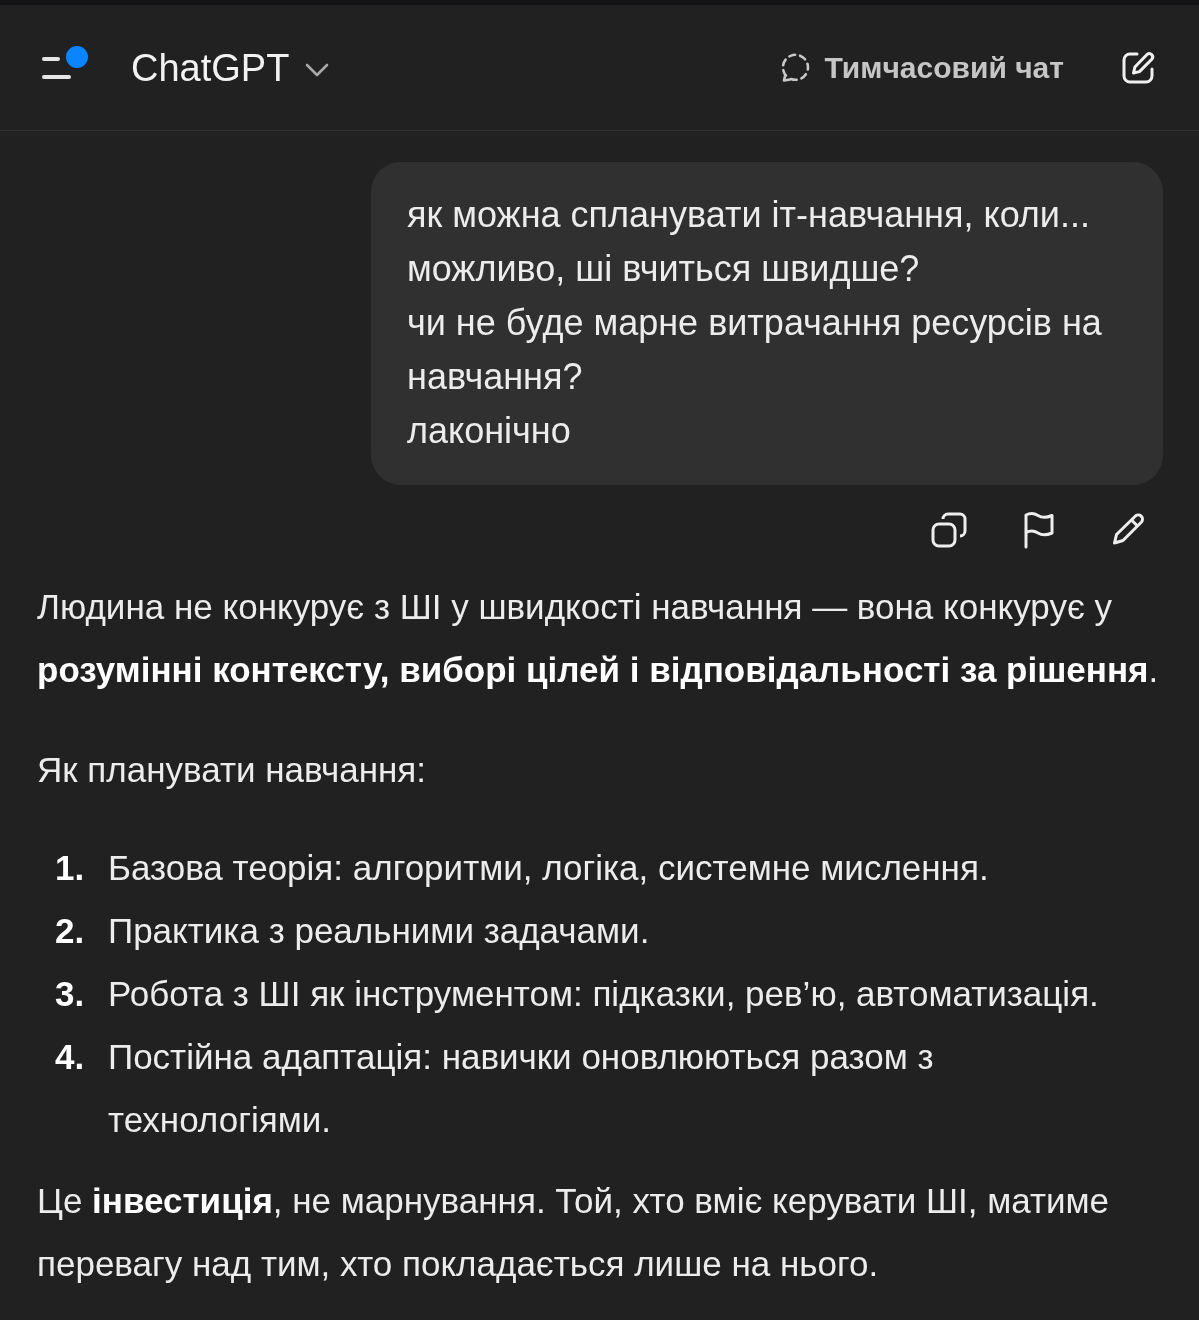 This screenshot has width=1199, height=1320. What do you see at coordinates (944, 67) in the screenshot?
I see `temporary-chat-label: Тимчасовий чат` at bounding box center [944, 67].